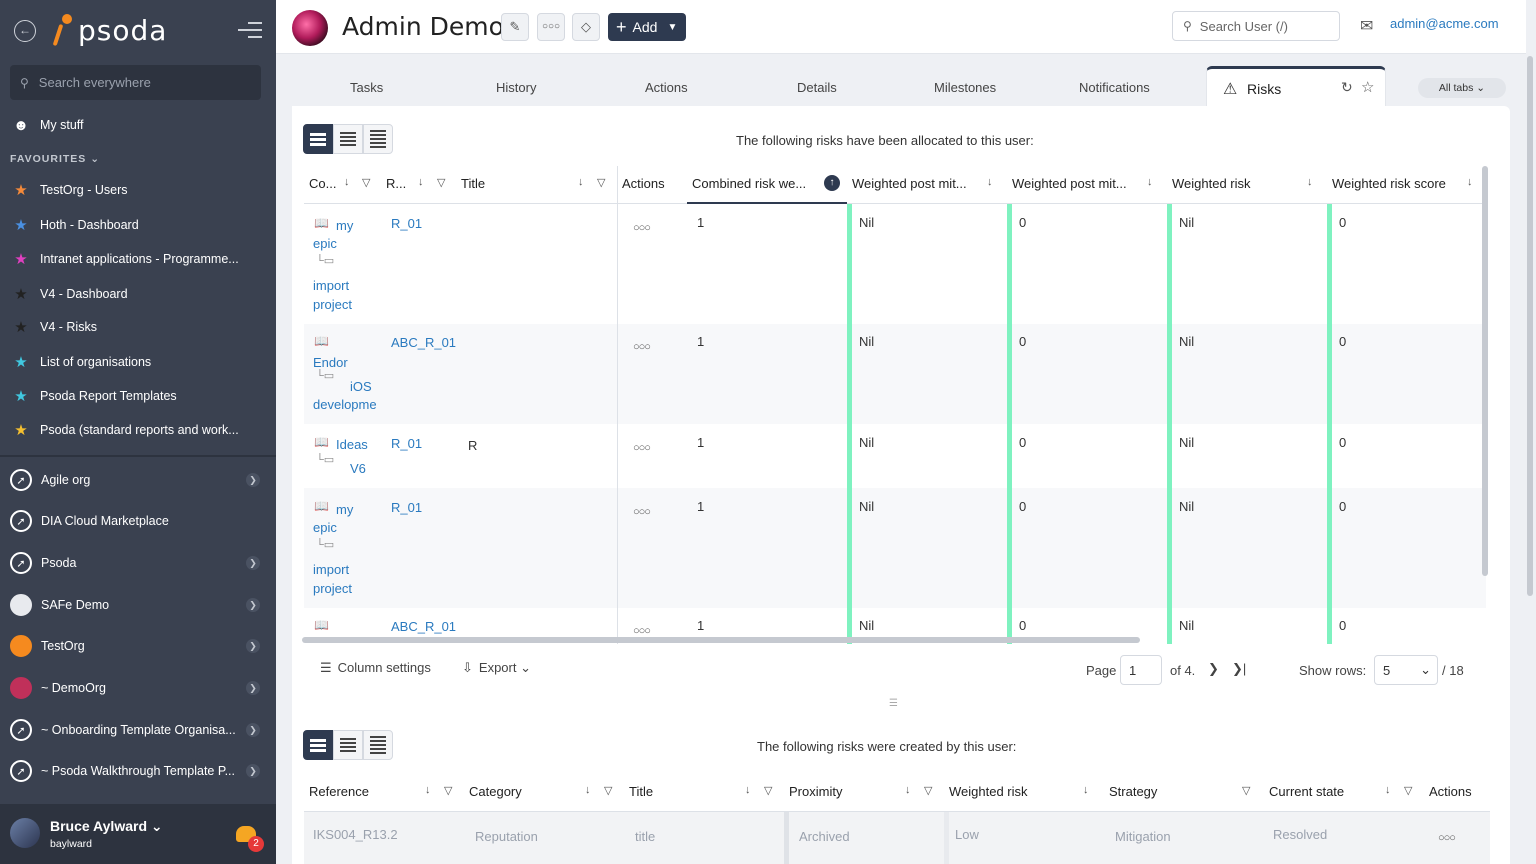  I want to click on tab-notifications: Notifications, so click(1114, 87).